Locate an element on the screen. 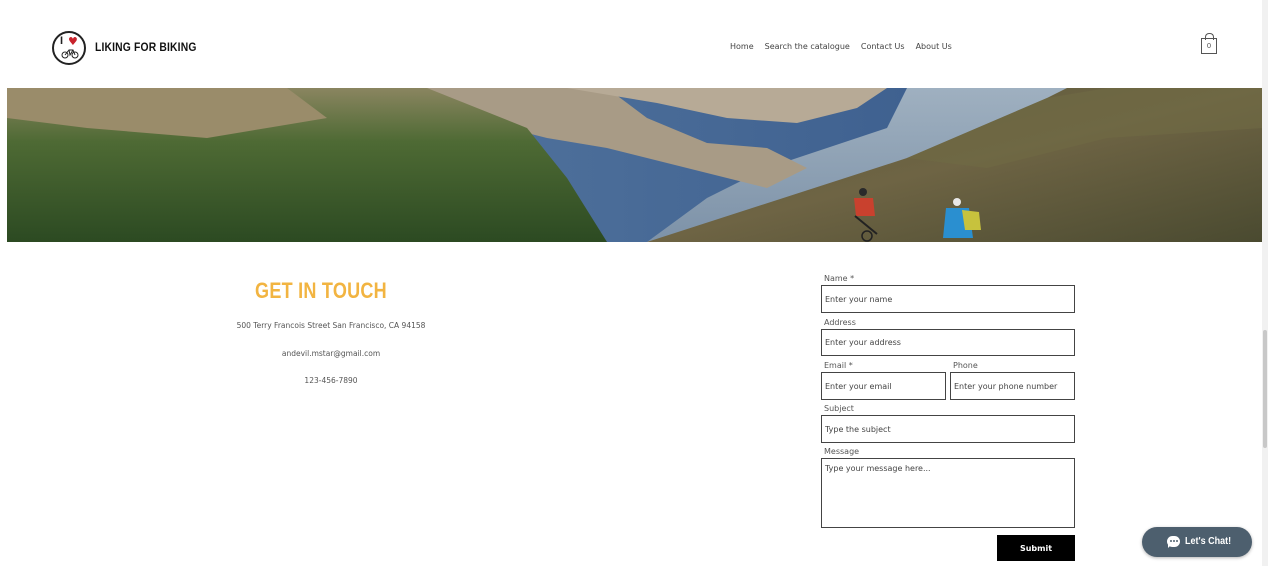 The width and height of the screenshot is (1268, 566). cart-count: 0 is located at coordinates (1209, 46).